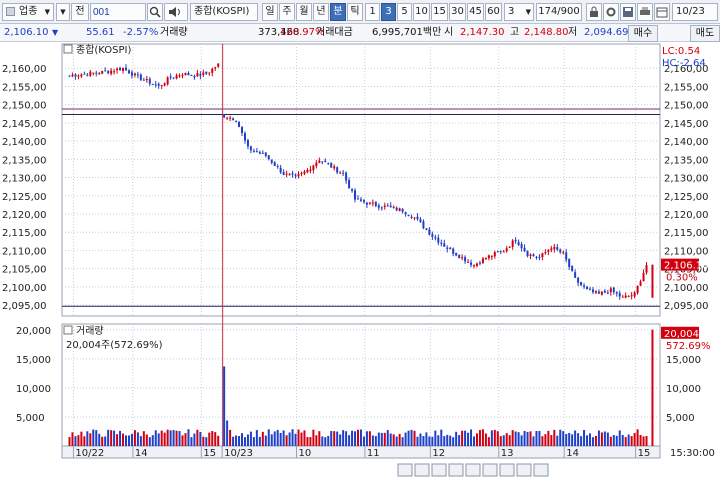 This screenshot has height=480, width=720. I want to click on minute-3: 3, so click(388, 12).